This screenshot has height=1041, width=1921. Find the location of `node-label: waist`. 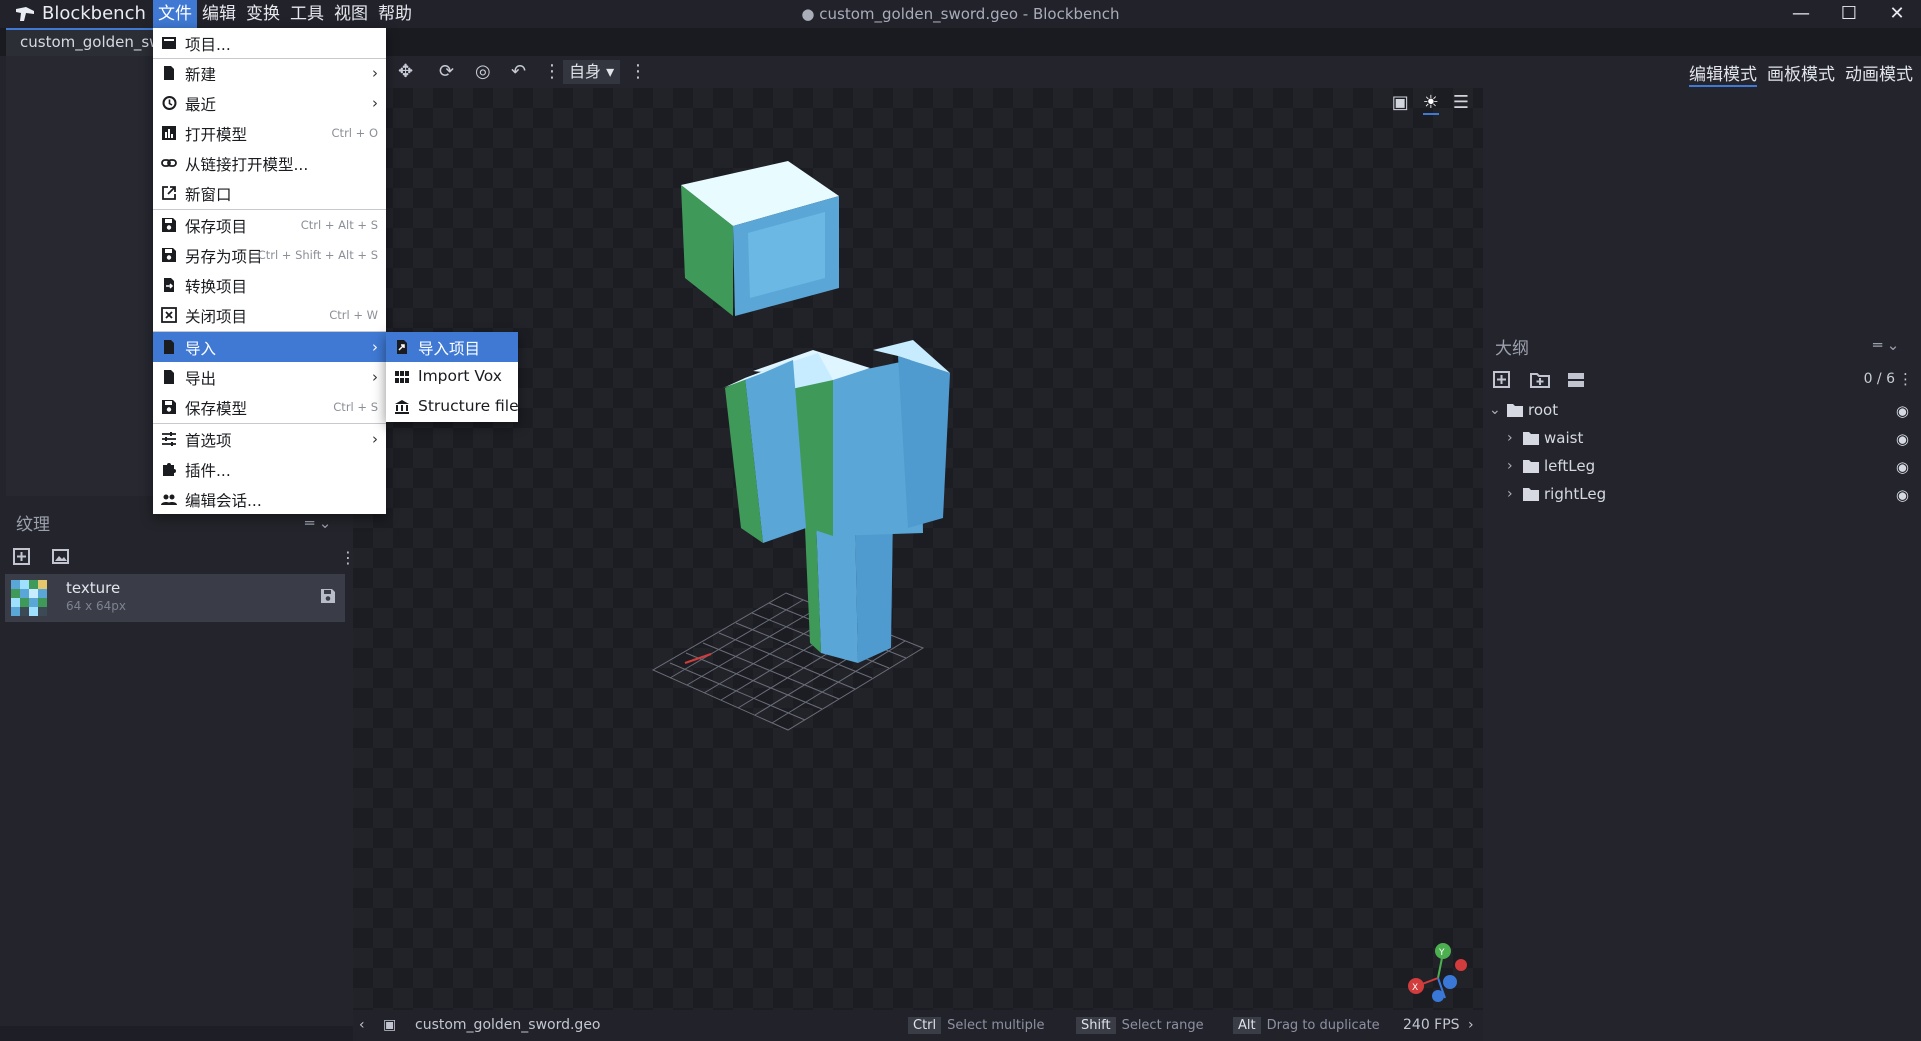

node-label: waist is located at coordinates (1564, 438).